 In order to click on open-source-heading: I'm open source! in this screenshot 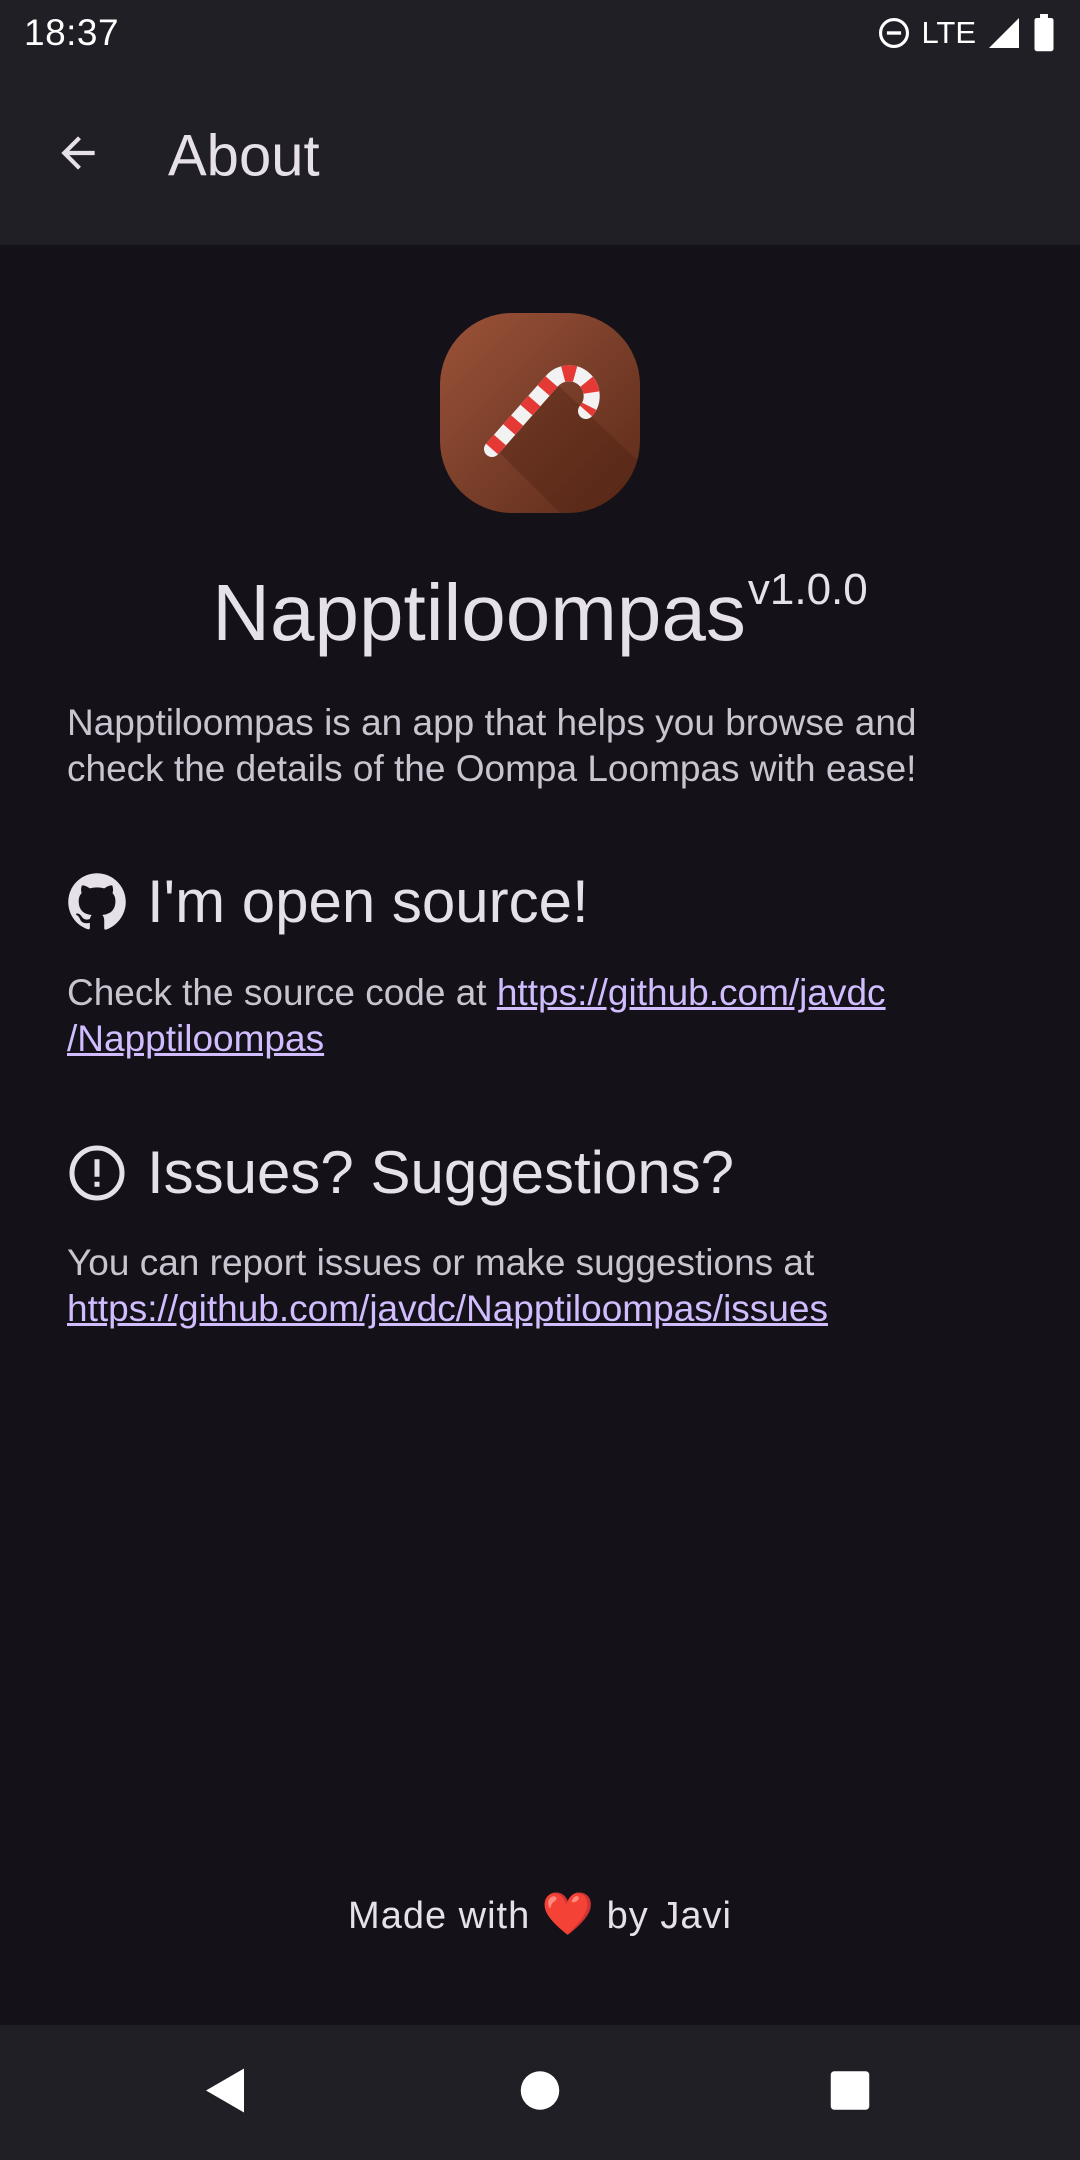, I will do `click(328, 901)`.